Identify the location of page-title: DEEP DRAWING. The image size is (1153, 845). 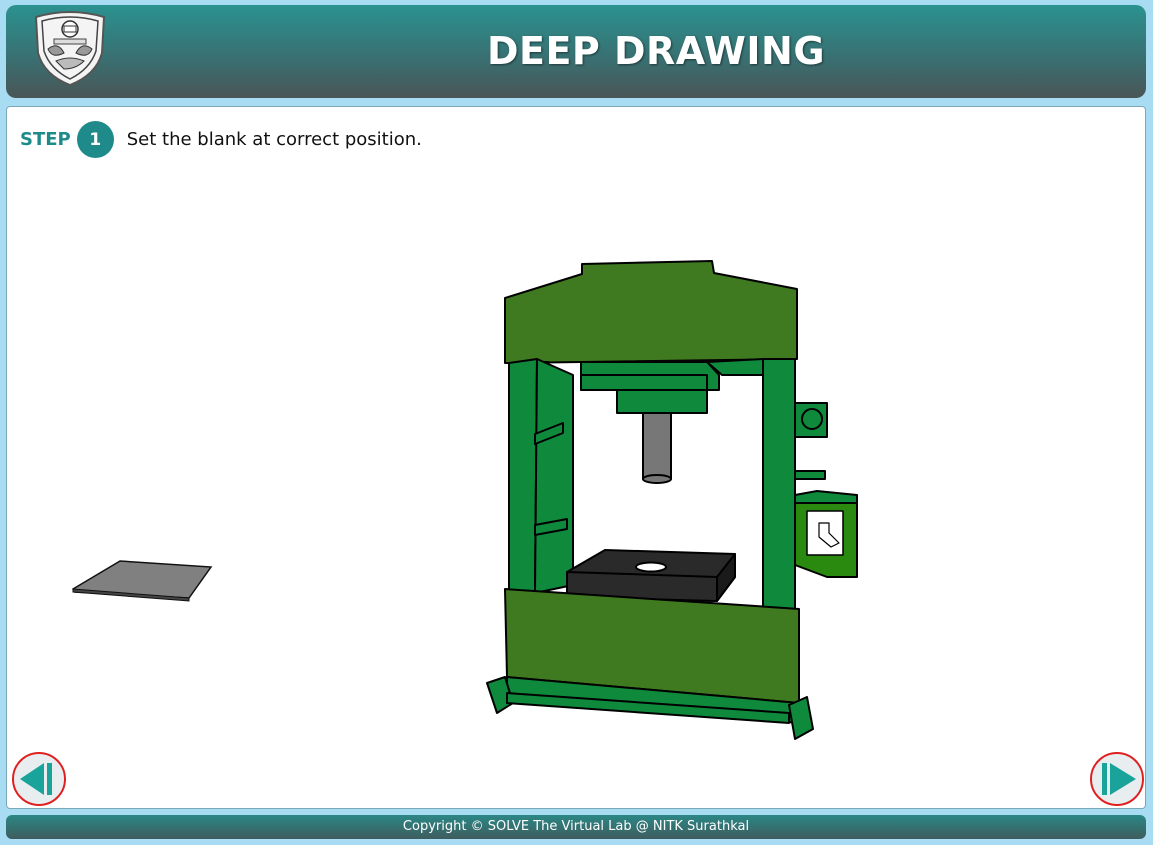
(656, 51).